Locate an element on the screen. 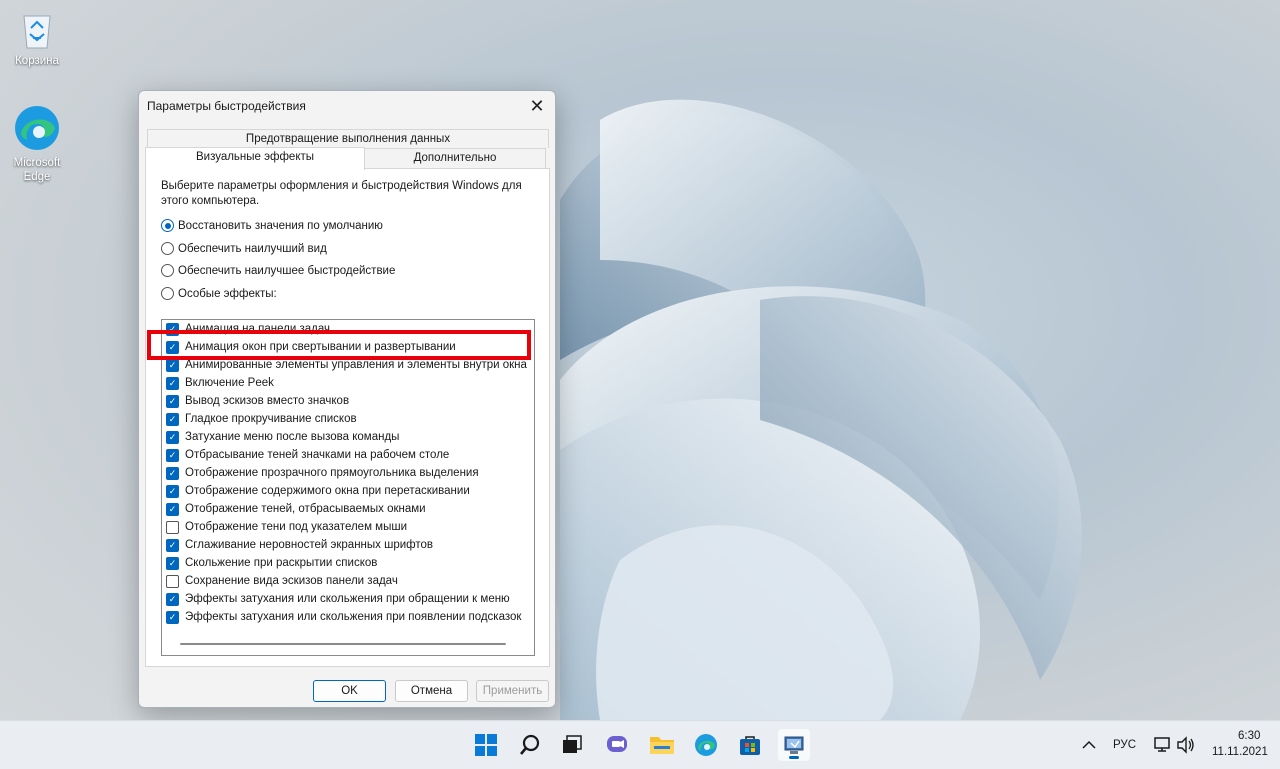  highlight-annotation is located at coordinates (339, 345).